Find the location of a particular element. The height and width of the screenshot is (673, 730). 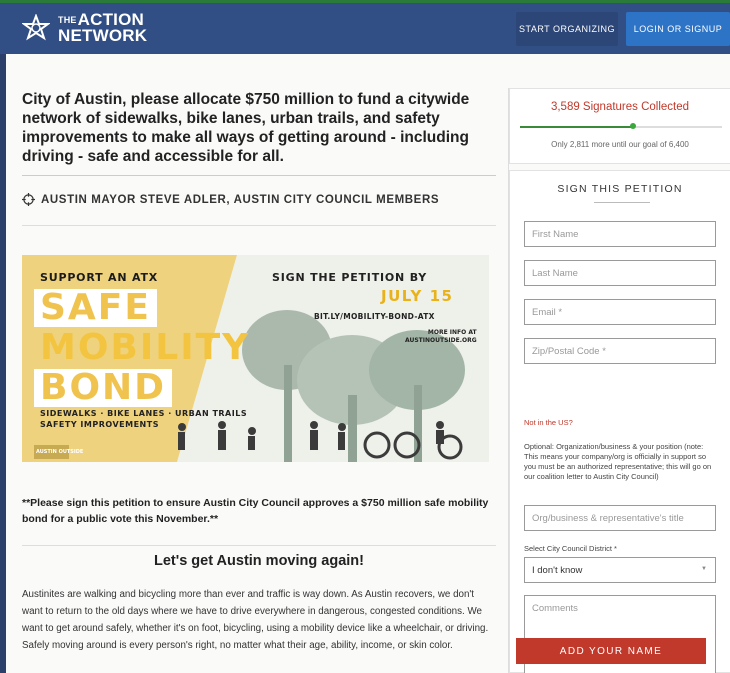

banner-sign-text: SIGN THE PETITION BY is located at coordinates (350, 277).